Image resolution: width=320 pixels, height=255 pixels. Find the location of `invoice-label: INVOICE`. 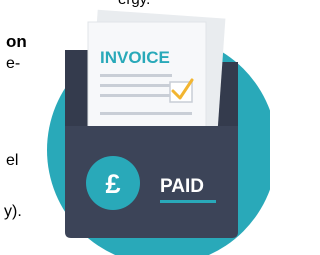

invoice-label: INVOICE is located at coordinates (135, 57).